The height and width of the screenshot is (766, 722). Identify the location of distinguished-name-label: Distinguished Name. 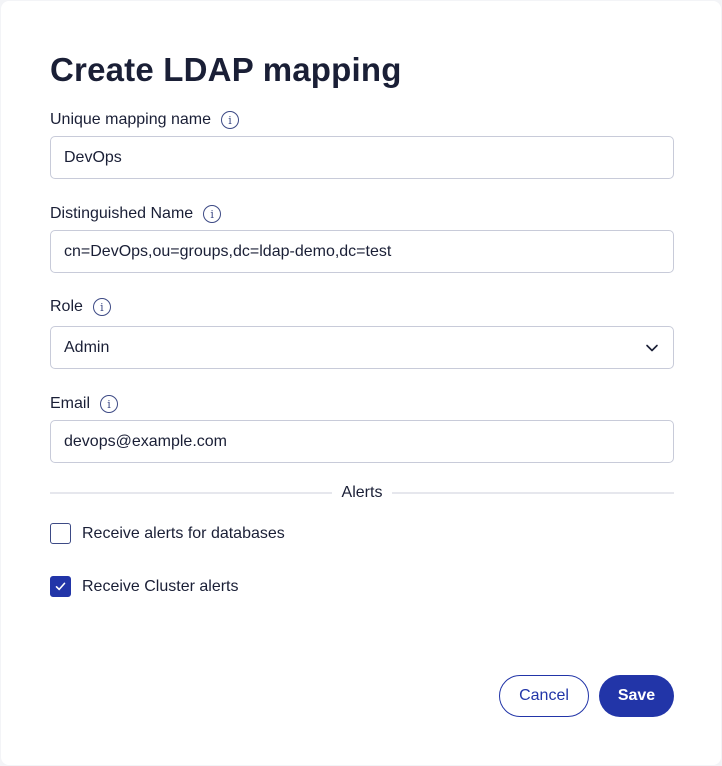
(122, 213).